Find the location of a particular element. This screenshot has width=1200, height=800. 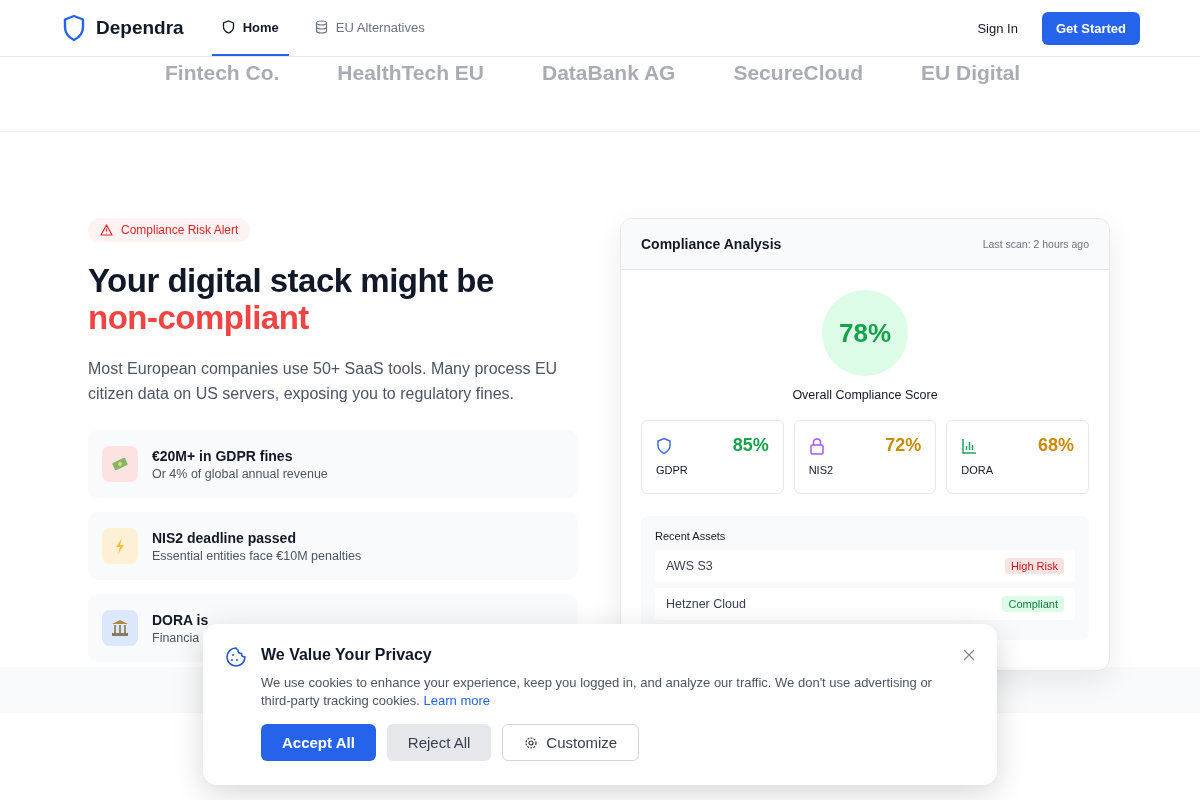

last-scan-text: Last scan: 2 hours ago is located at coordinates (1035, 244).